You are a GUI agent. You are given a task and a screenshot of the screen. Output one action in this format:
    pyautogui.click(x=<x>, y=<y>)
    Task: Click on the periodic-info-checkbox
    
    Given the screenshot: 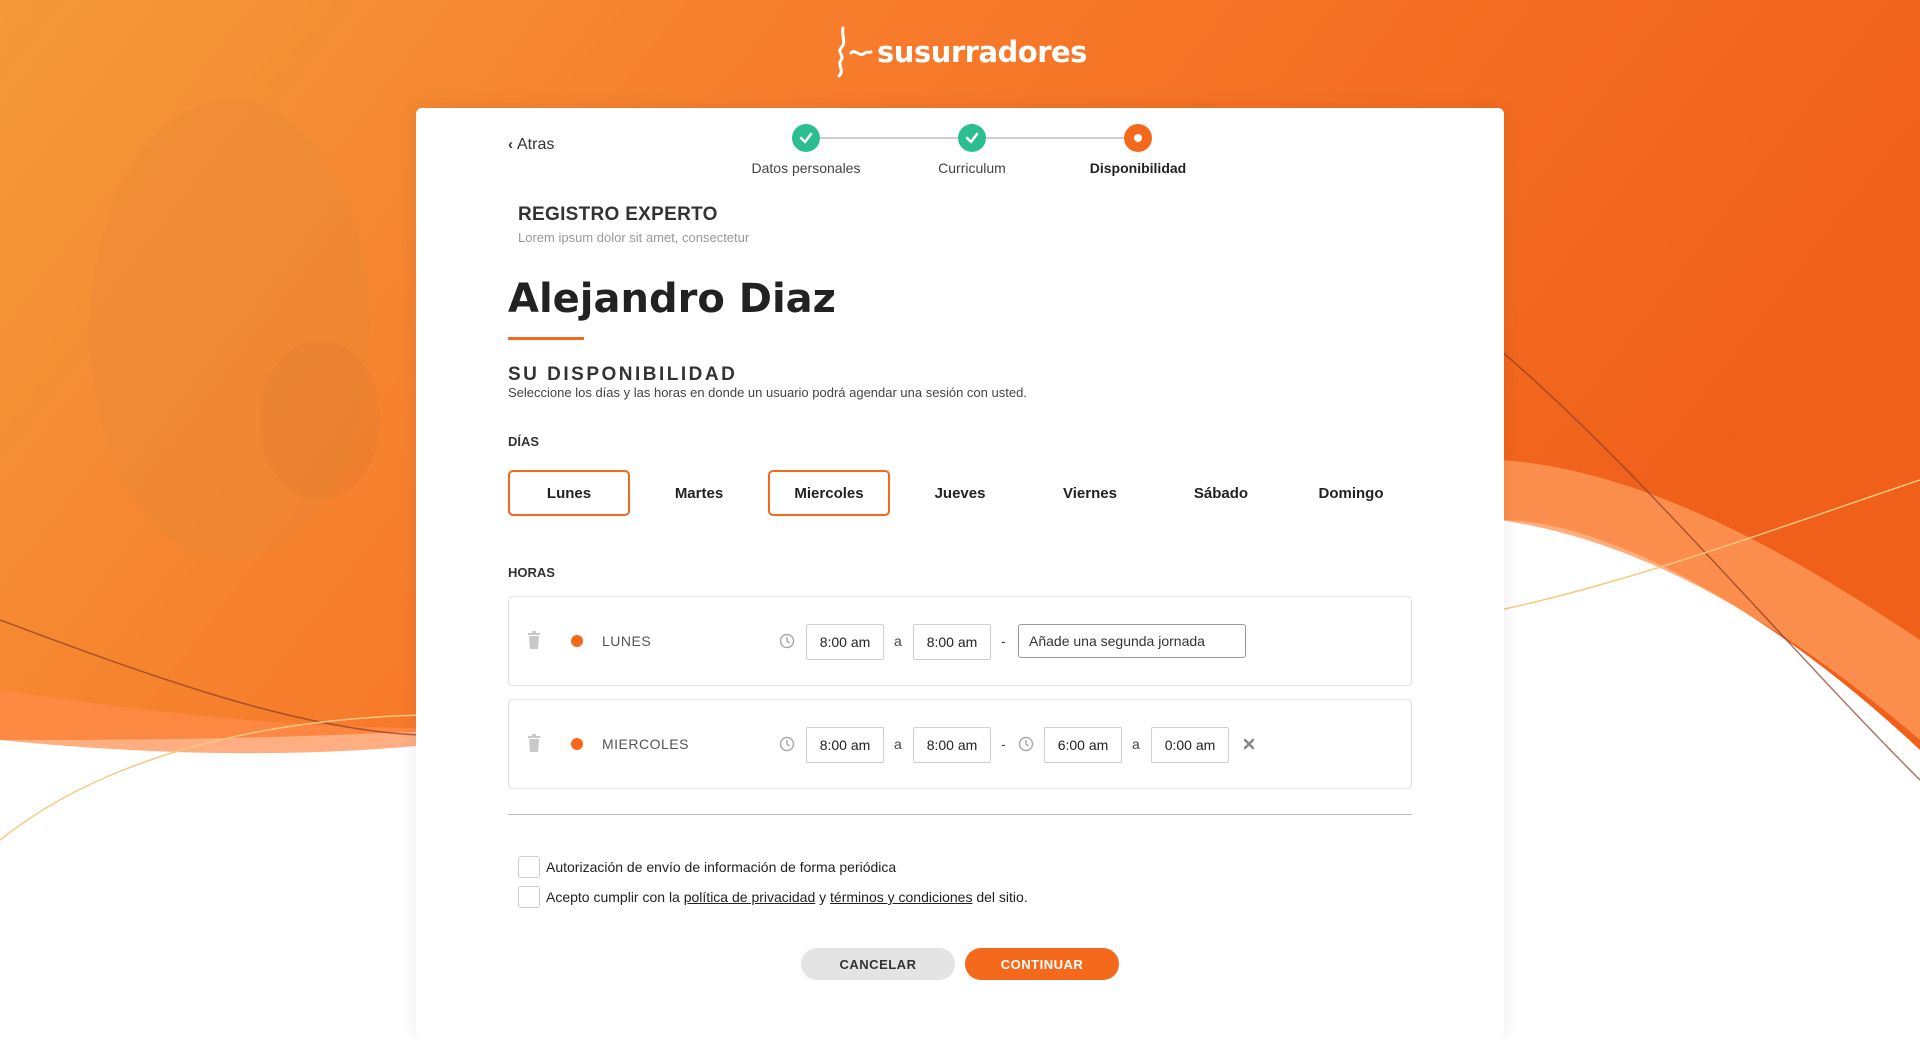 What is the action you would take?
    pyautogui.click(x=529, y=867)
    